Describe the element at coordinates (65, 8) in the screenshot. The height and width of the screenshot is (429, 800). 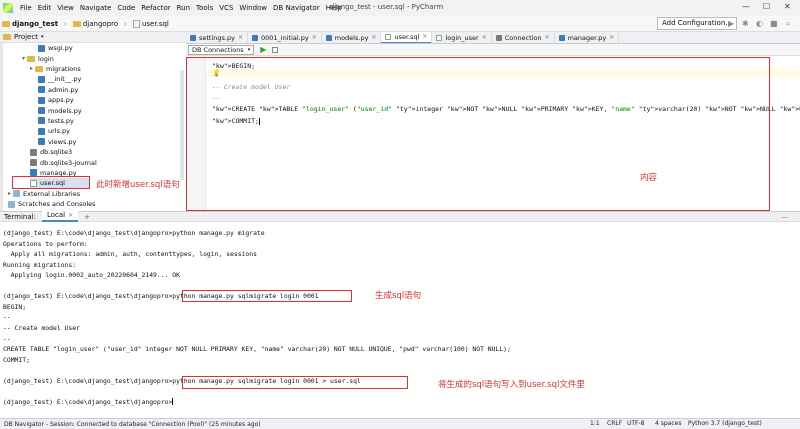
I see `menu-view: View` at that location.